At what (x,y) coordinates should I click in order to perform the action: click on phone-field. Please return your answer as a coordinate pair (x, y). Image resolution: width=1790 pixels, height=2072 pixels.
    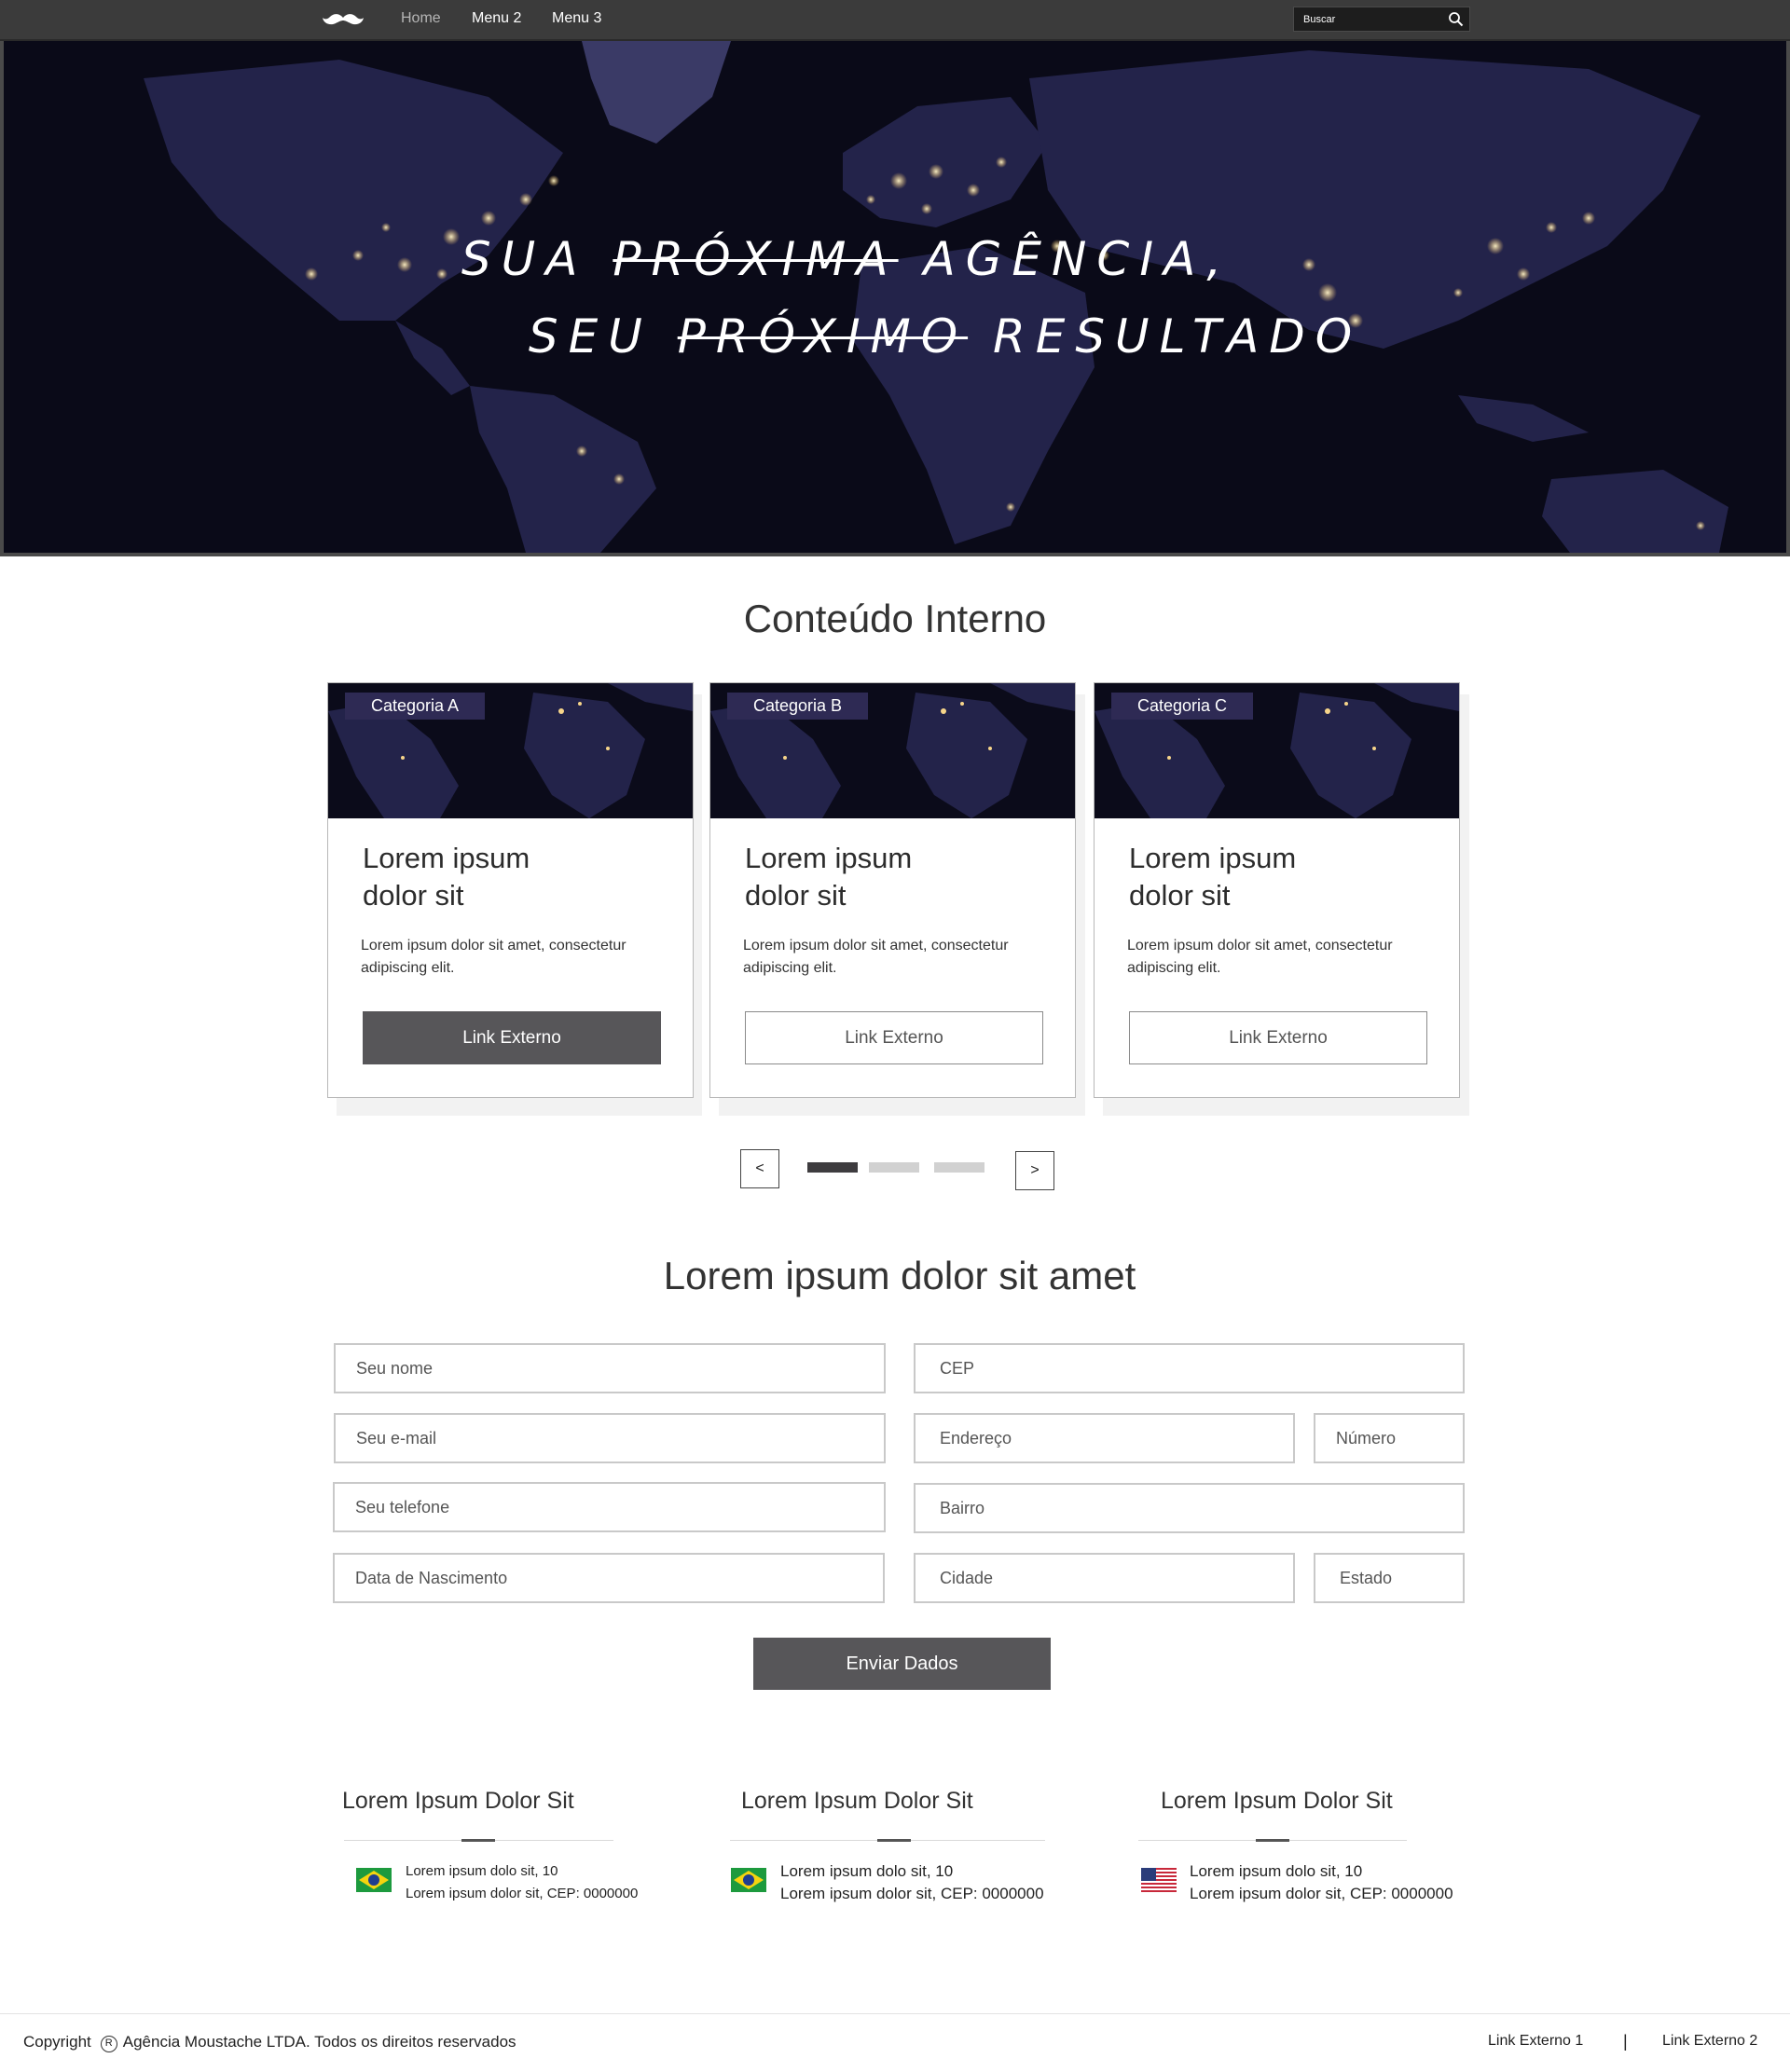
    Looking at the image, I should click on (609, 1507).